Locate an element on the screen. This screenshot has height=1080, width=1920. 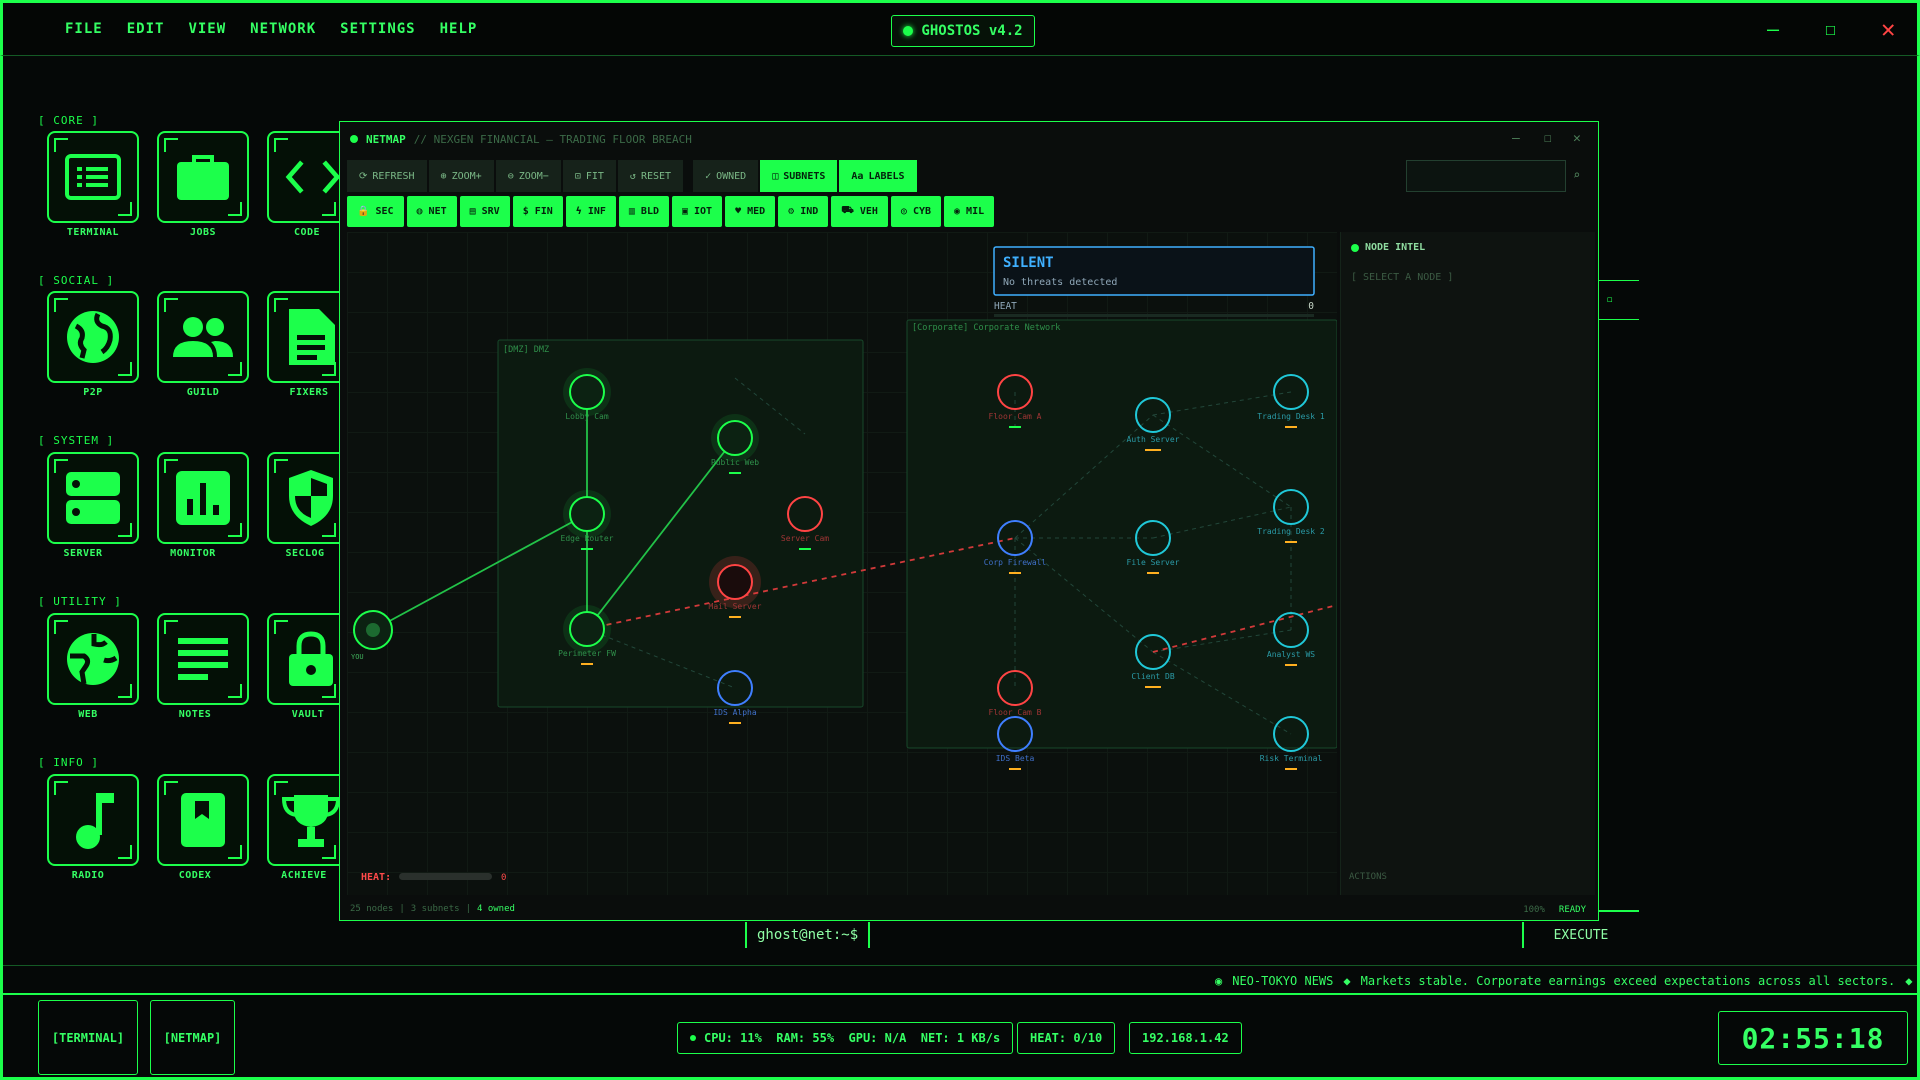
node-lobby-cam is located at coordinates (587, 392).